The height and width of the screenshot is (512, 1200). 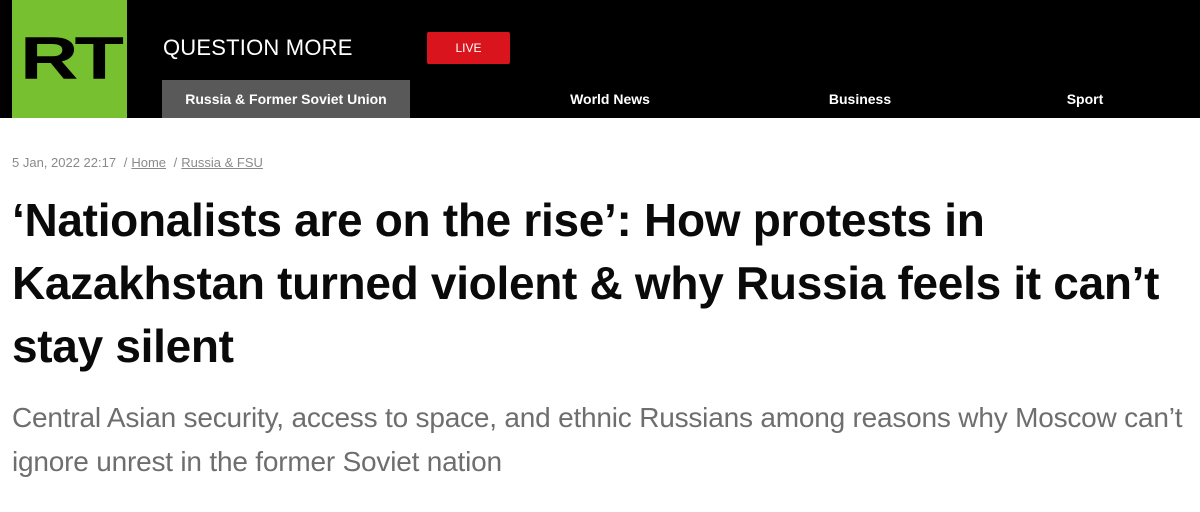 I want to click on article-date: 5 Jan, 2022 22:17, so click(x=64, y=162).